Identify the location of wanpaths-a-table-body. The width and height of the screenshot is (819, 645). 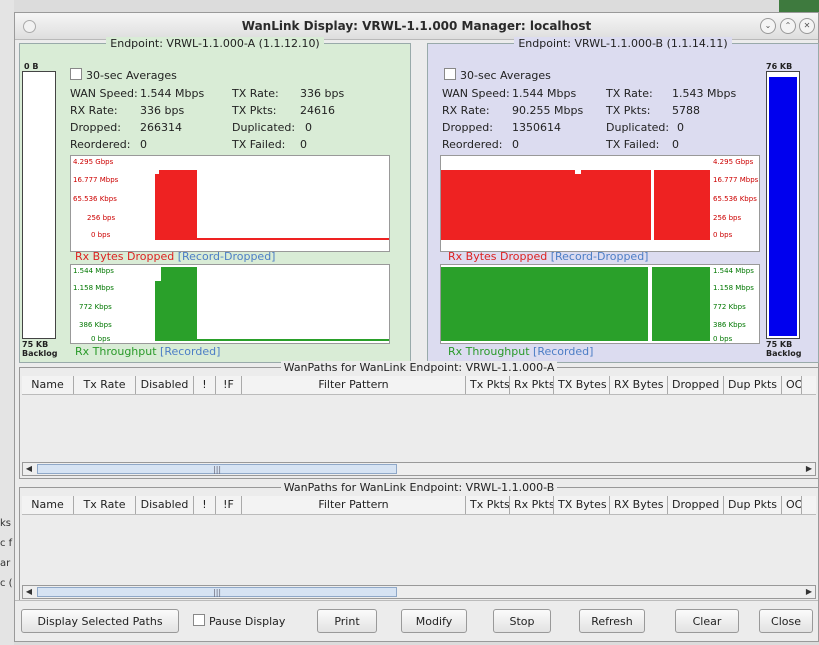
(419, 428).